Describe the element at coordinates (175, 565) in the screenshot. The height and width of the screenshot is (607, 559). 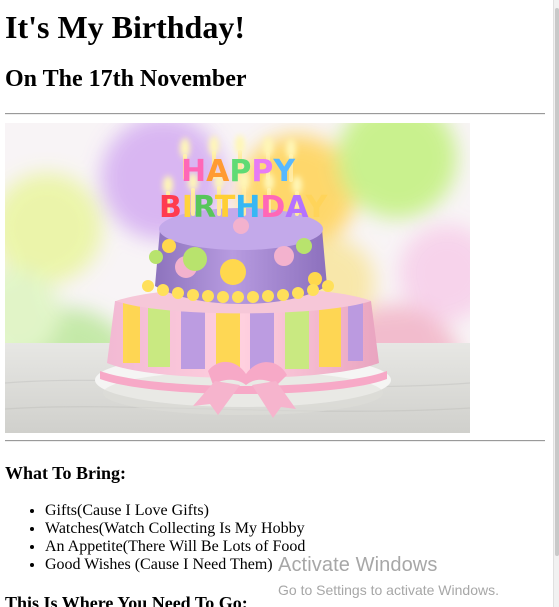
I see `list-item-good-wishes: Good Wishes (Cause I Need Them)` at that location.